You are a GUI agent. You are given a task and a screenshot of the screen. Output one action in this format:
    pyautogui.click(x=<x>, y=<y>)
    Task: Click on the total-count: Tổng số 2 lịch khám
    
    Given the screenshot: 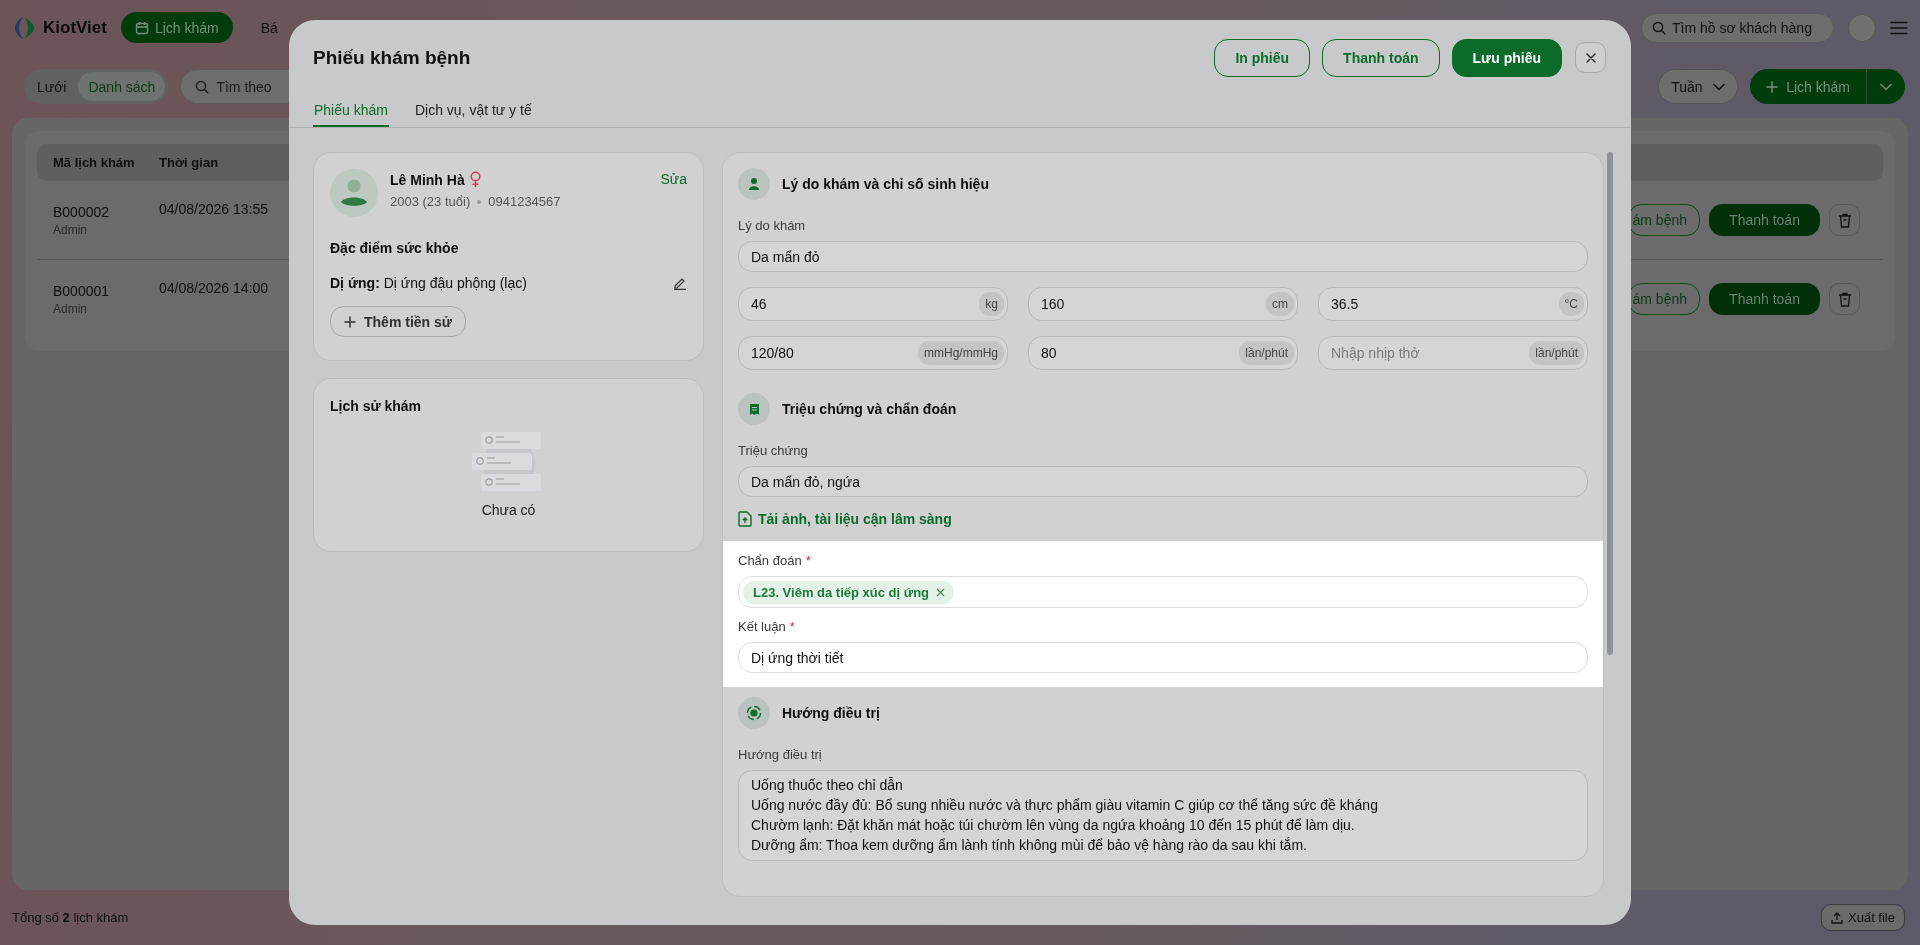 What is the action you would take?
    pyautogui.click(x=70, y=917)
    